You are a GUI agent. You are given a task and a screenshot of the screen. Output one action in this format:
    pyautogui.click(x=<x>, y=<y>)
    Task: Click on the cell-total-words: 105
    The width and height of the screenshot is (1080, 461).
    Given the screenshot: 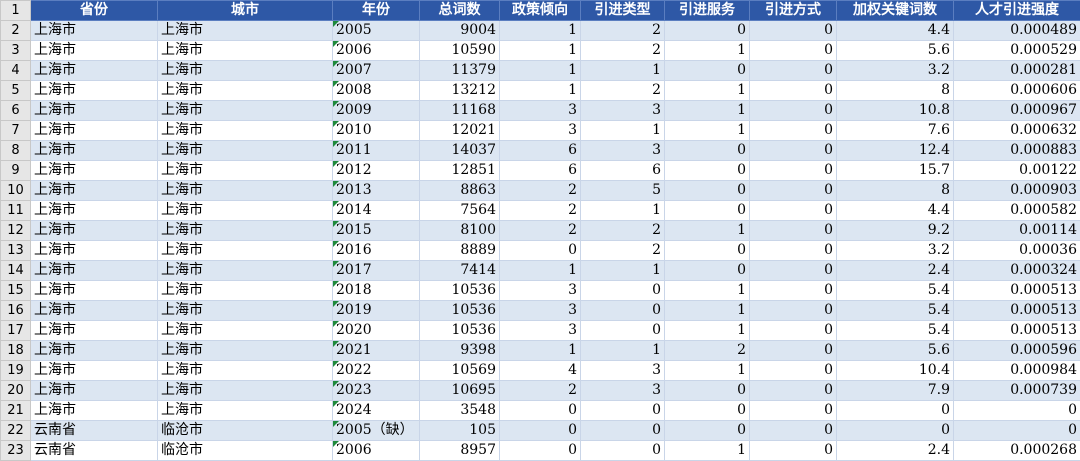 What is the action you would take?
    pyautogui.click(x=460, y=431)
    